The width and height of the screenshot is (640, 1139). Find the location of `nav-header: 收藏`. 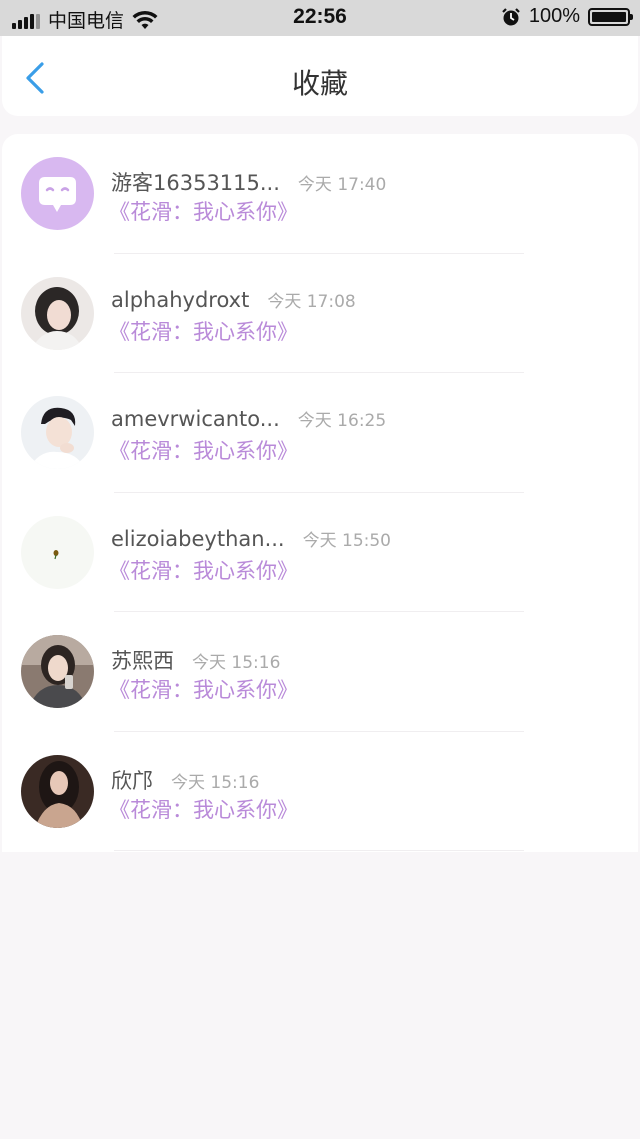

nav-header: 收藏 is located at coordinates (320, 76).